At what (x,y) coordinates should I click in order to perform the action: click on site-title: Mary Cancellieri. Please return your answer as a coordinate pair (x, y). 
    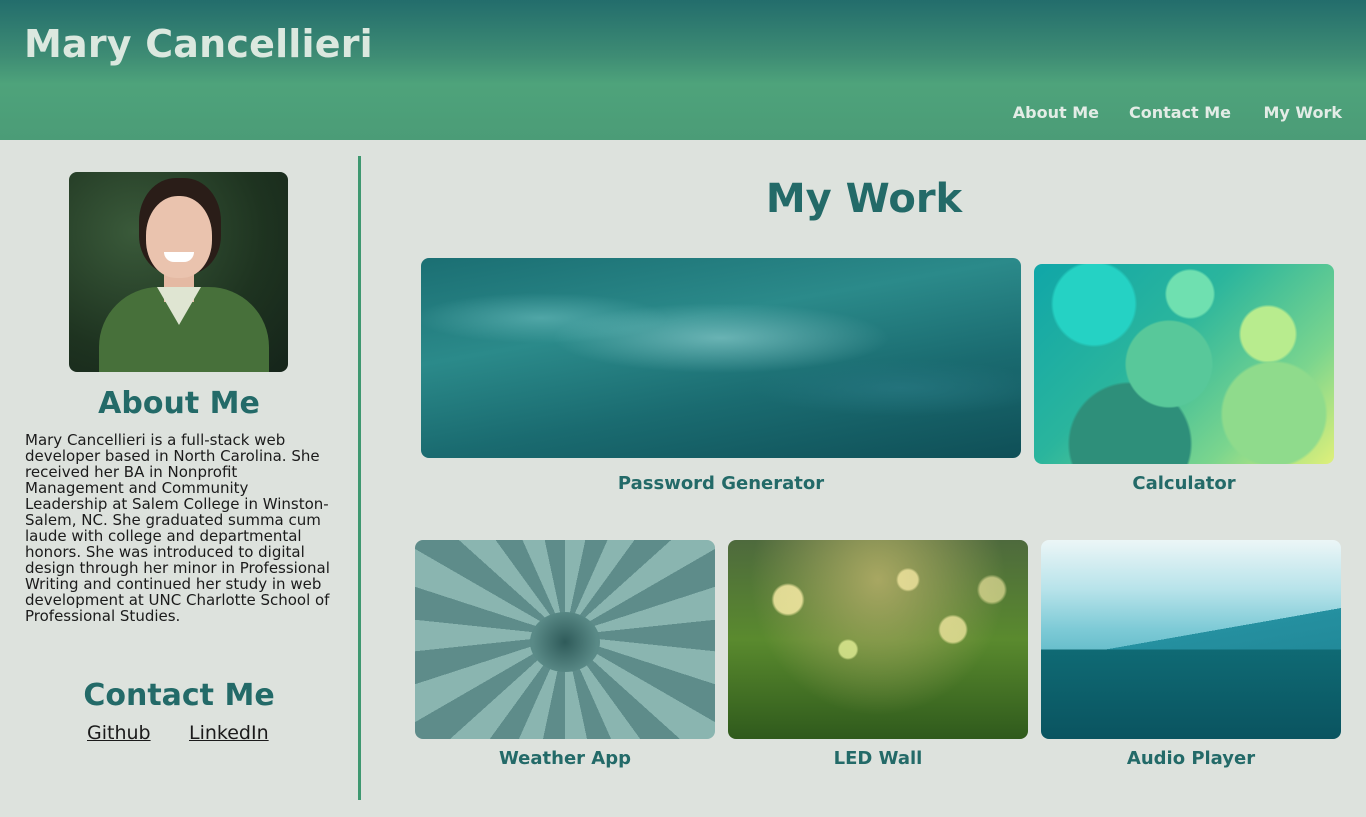
    Looking at the image, I should click on (198, 44).